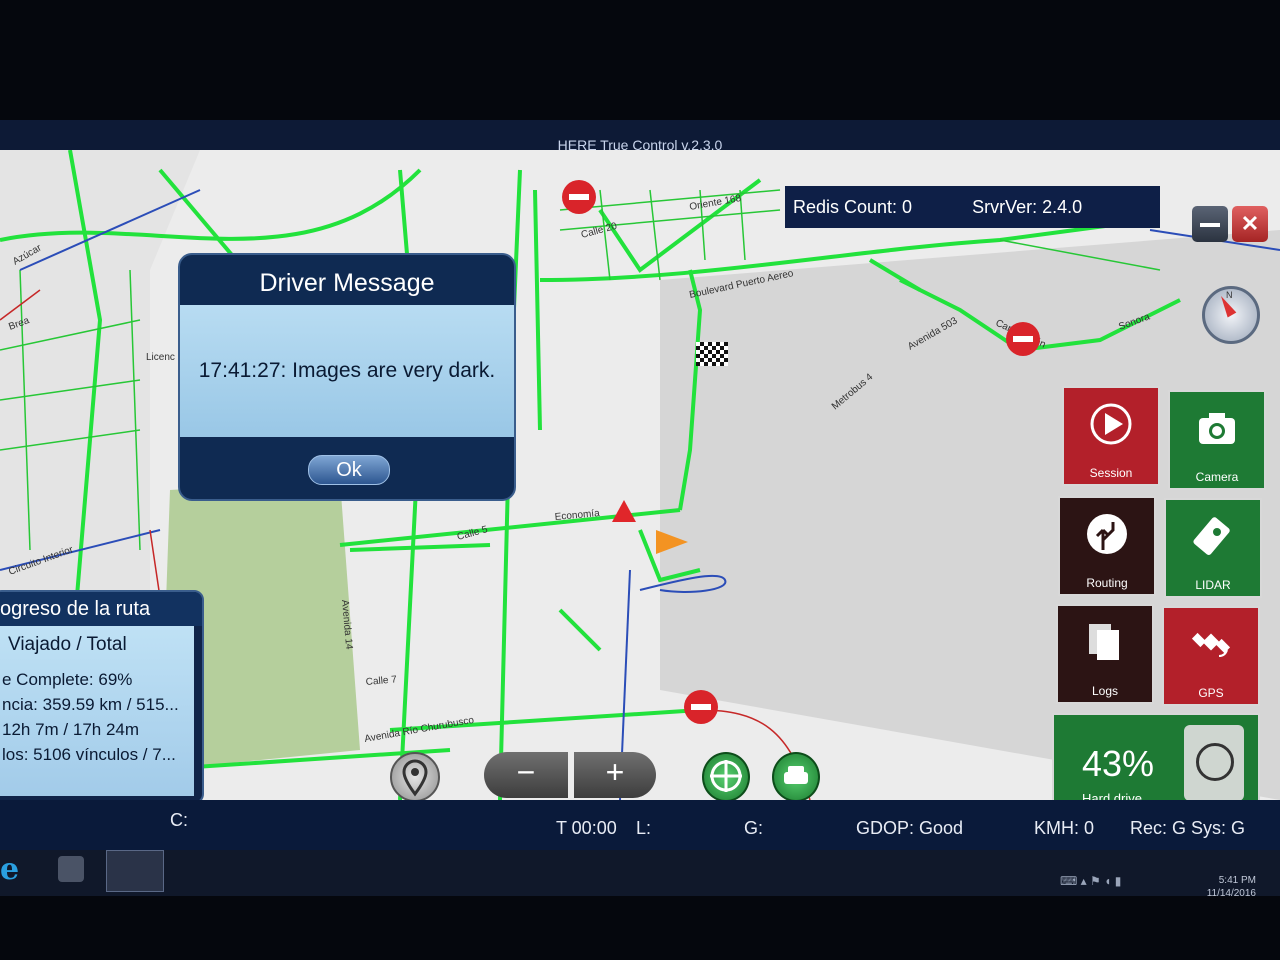  What do you see at coordinates (640, 873) in the screenshot?
I see `taskbar` at bounding box center [640, 873].